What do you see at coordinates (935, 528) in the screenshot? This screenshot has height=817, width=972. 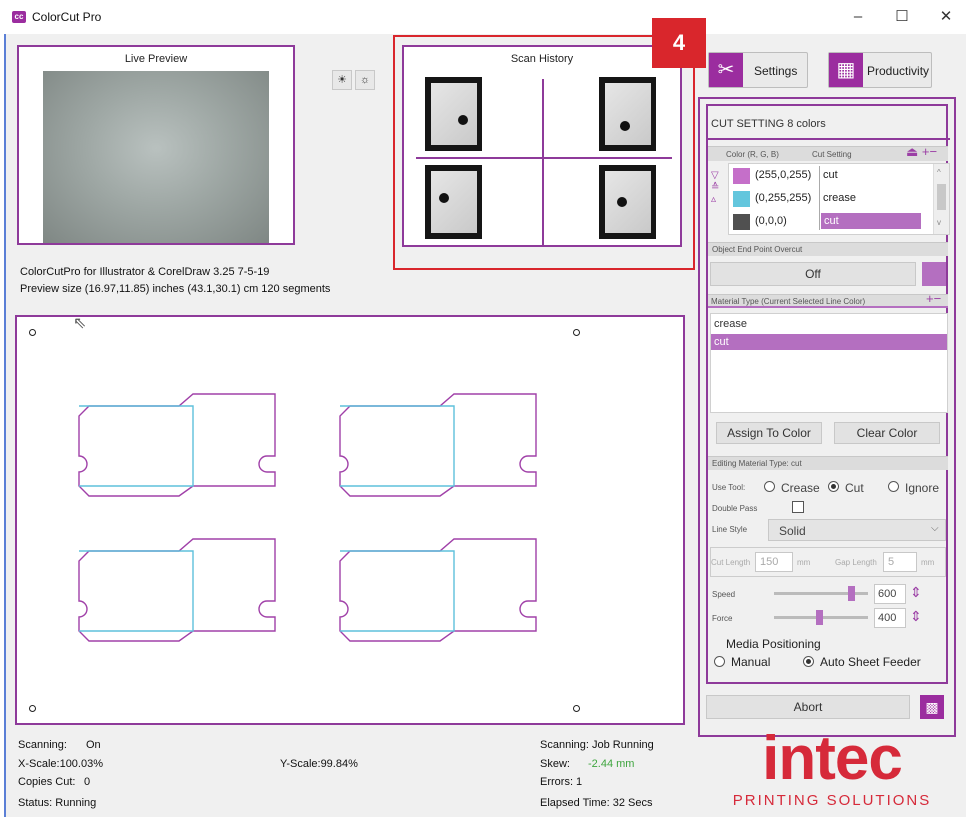 I see `chevron-down-icon: ⌵` at bounding box center [935, 528].